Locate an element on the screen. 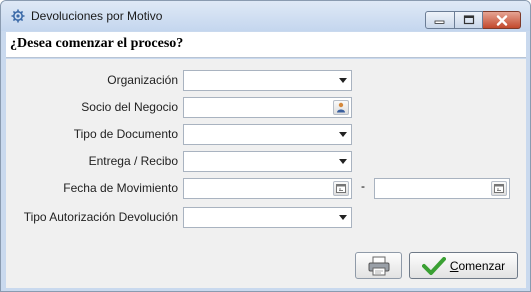 This screenshot has width=531, height=292. window-title: Devoluciones por Motivo is located at coordinates (97, 16).